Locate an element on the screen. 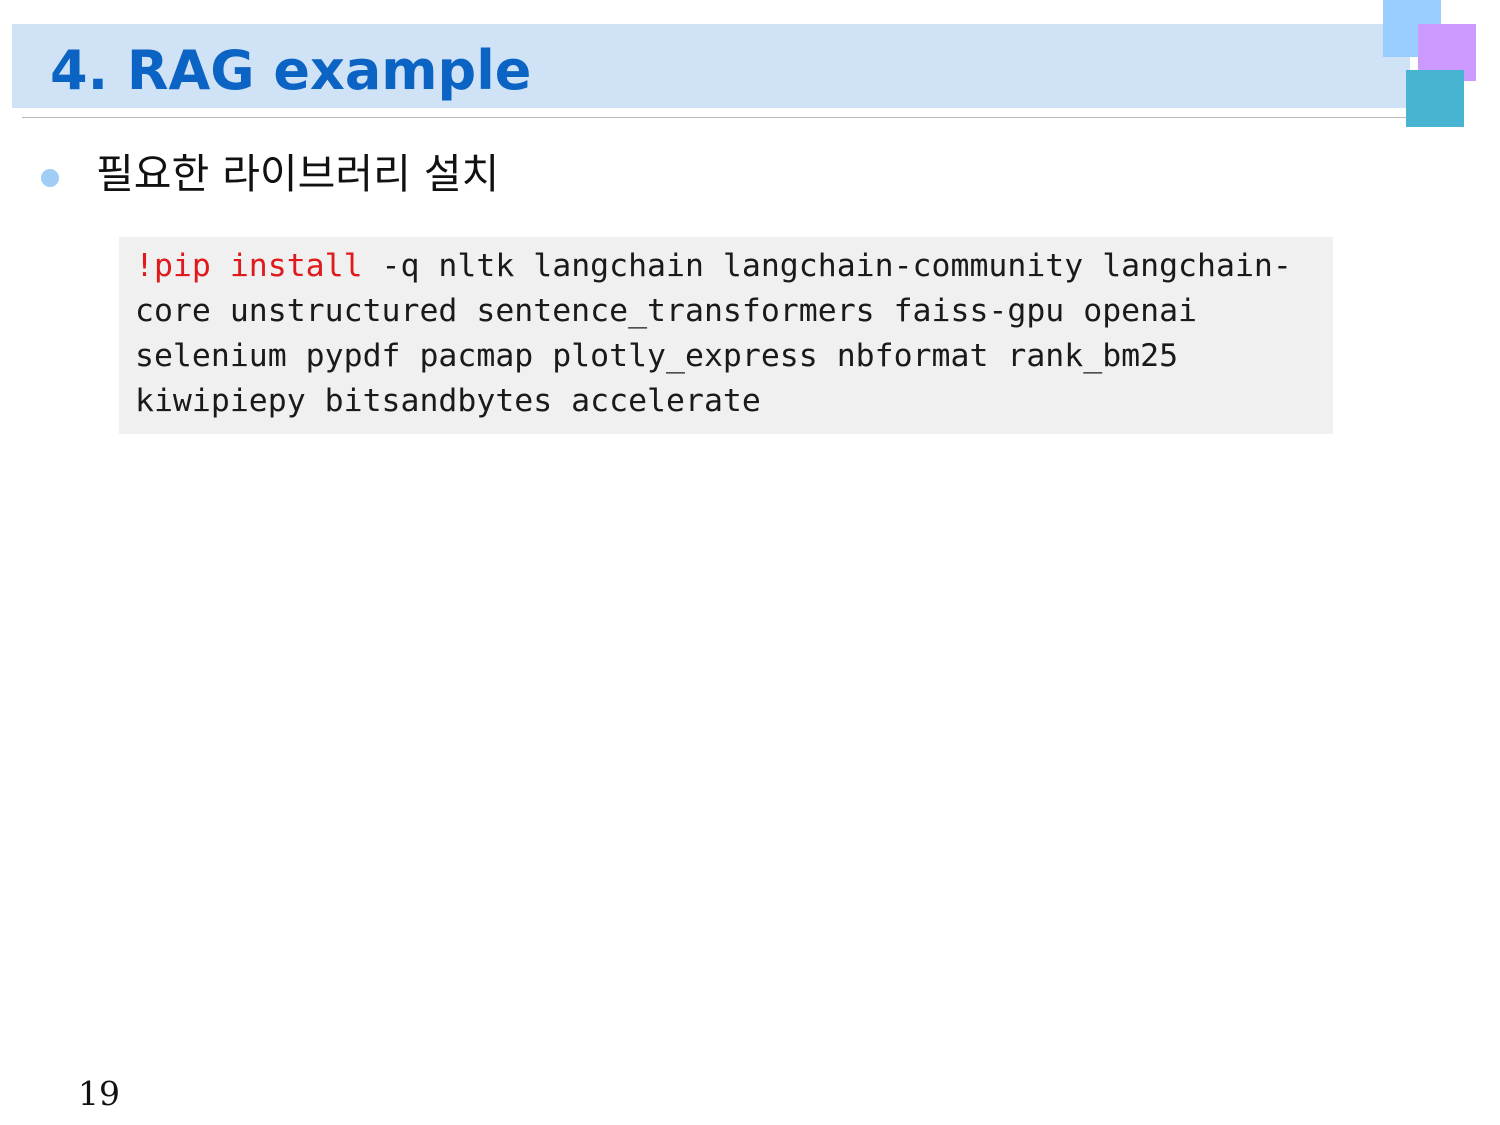 This screenshot has width=1500, height=1125. code-line: kiwipiepy bitsandbytes accelerate is located at coordinates (730, 401).